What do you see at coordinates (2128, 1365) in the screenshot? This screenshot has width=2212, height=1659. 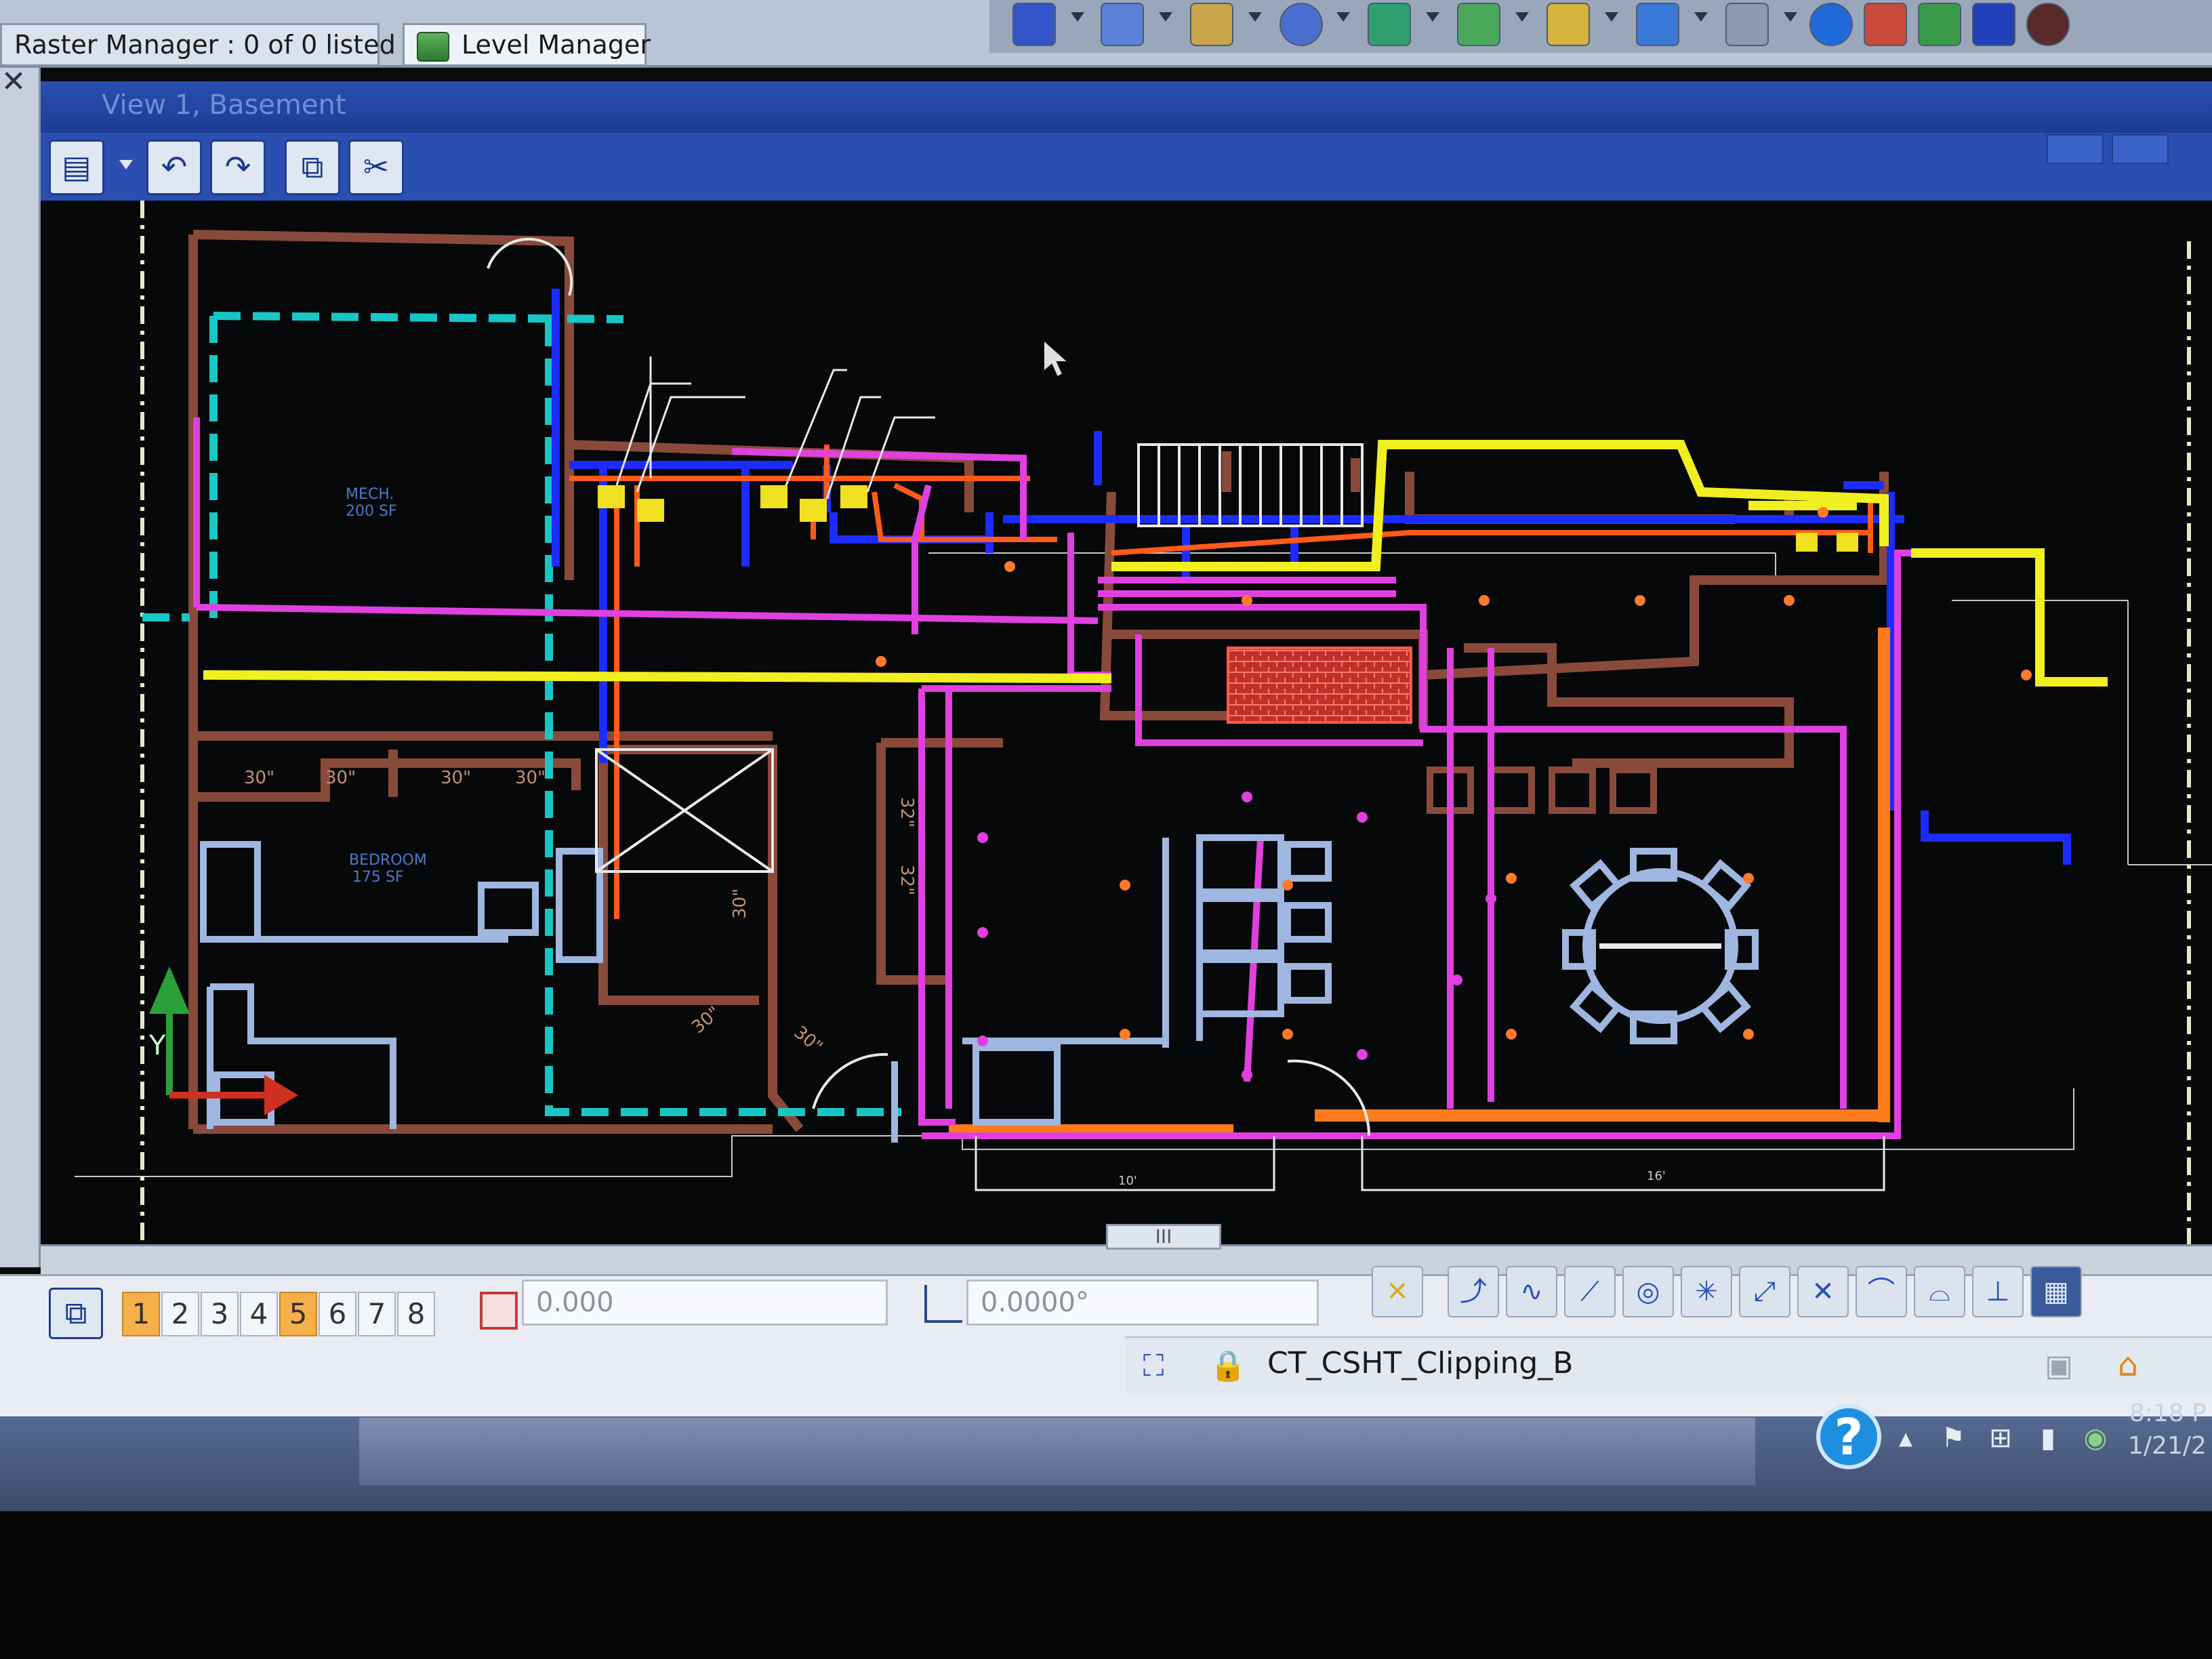 I see `home-icon: ⌂` at bounding box center [2128, 1365].